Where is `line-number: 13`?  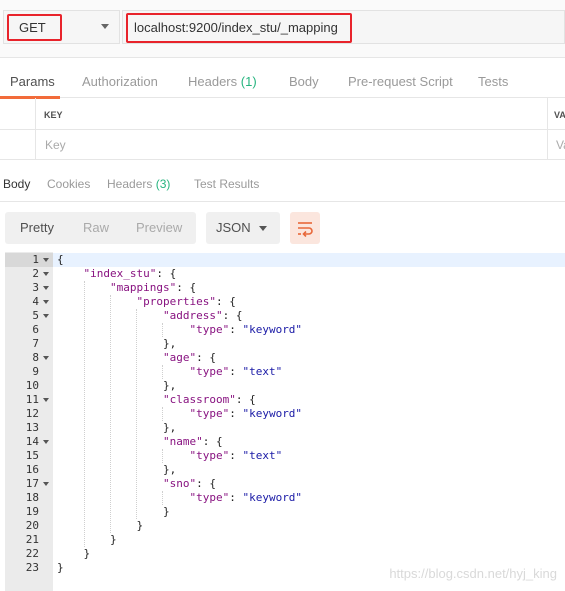
line-number: 13 is located at coordinates (32, 427).